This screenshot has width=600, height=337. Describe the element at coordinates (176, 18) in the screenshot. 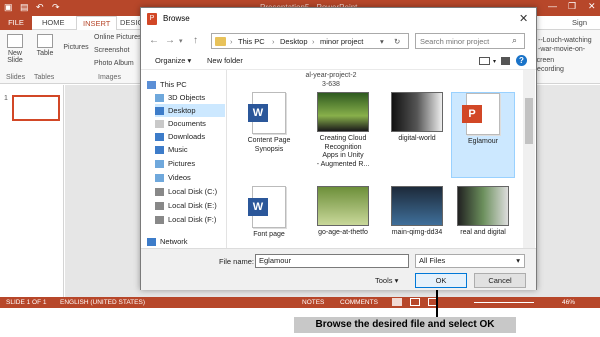

I see `dialog-title: Browse` at that location.